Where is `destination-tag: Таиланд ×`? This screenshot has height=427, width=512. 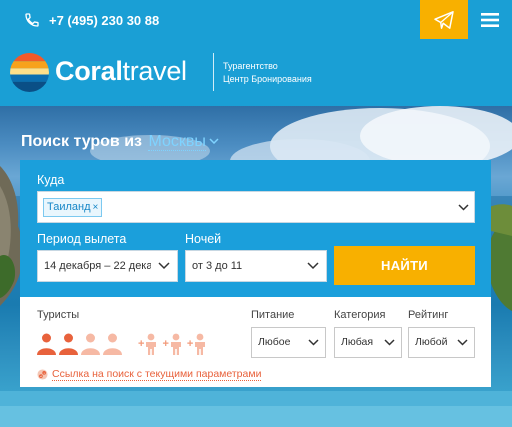 destination-tag: Таиланд × is located at coordinates (73, 207).